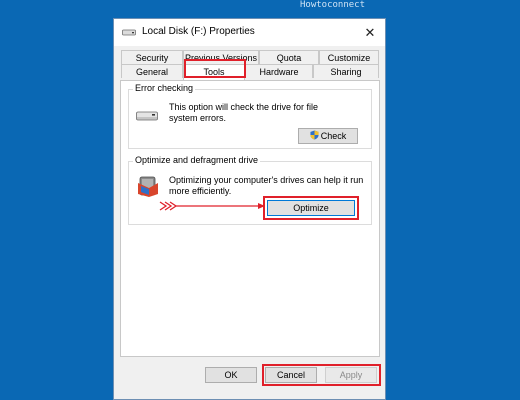 This screenshot has height=400, width=520. Describe the element at coordinates (311, 208) in the screenshot. I see `optimize-button: Optimize` at that location.